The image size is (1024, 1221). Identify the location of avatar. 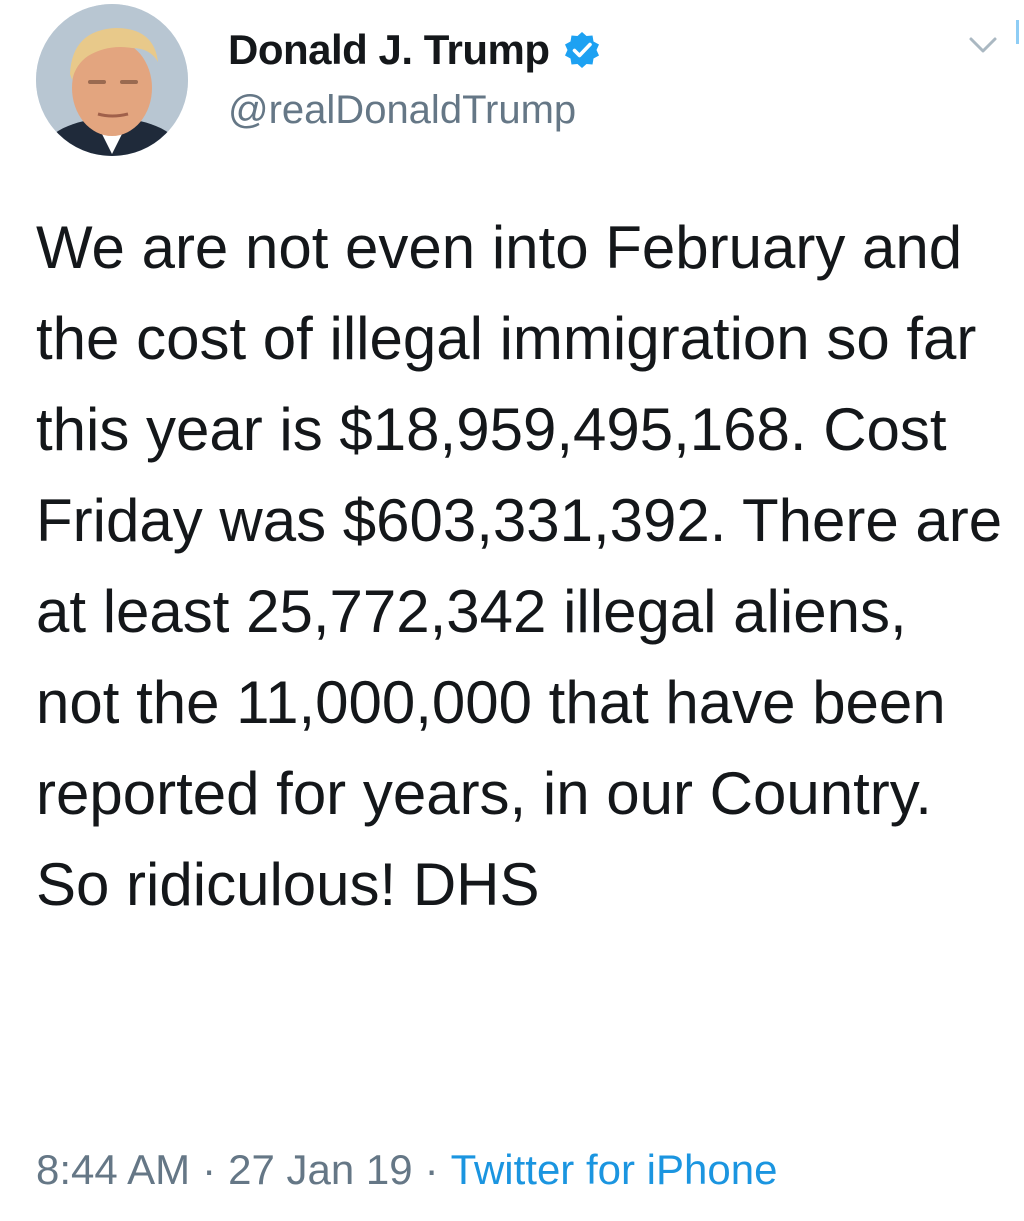
(112, 80).